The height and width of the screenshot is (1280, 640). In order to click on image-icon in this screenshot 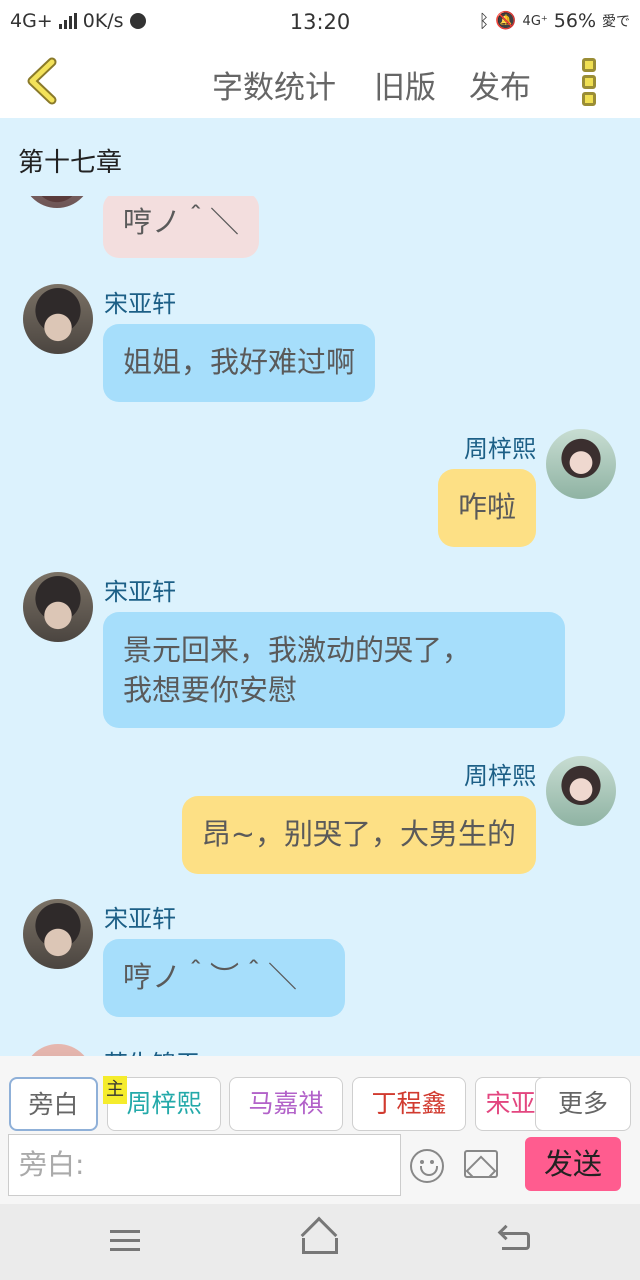, I will do `click(481, 1164)`.